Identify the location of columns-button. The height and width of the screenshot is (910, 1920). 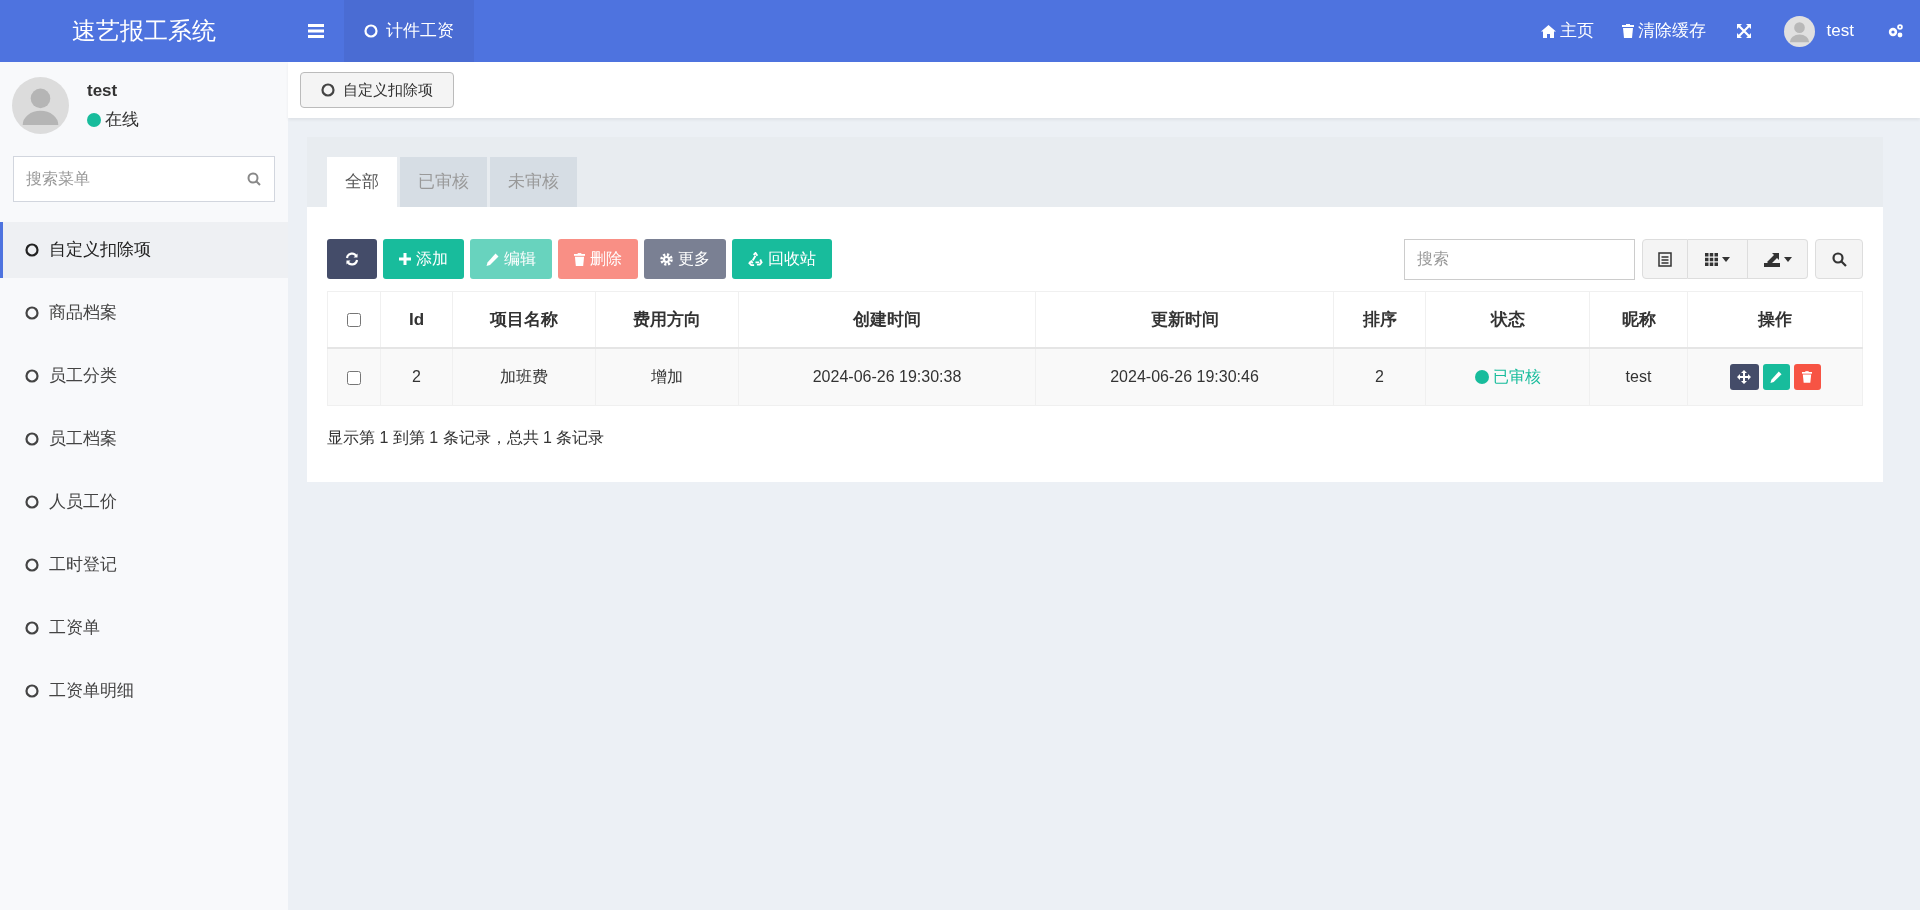
(1718, 259).